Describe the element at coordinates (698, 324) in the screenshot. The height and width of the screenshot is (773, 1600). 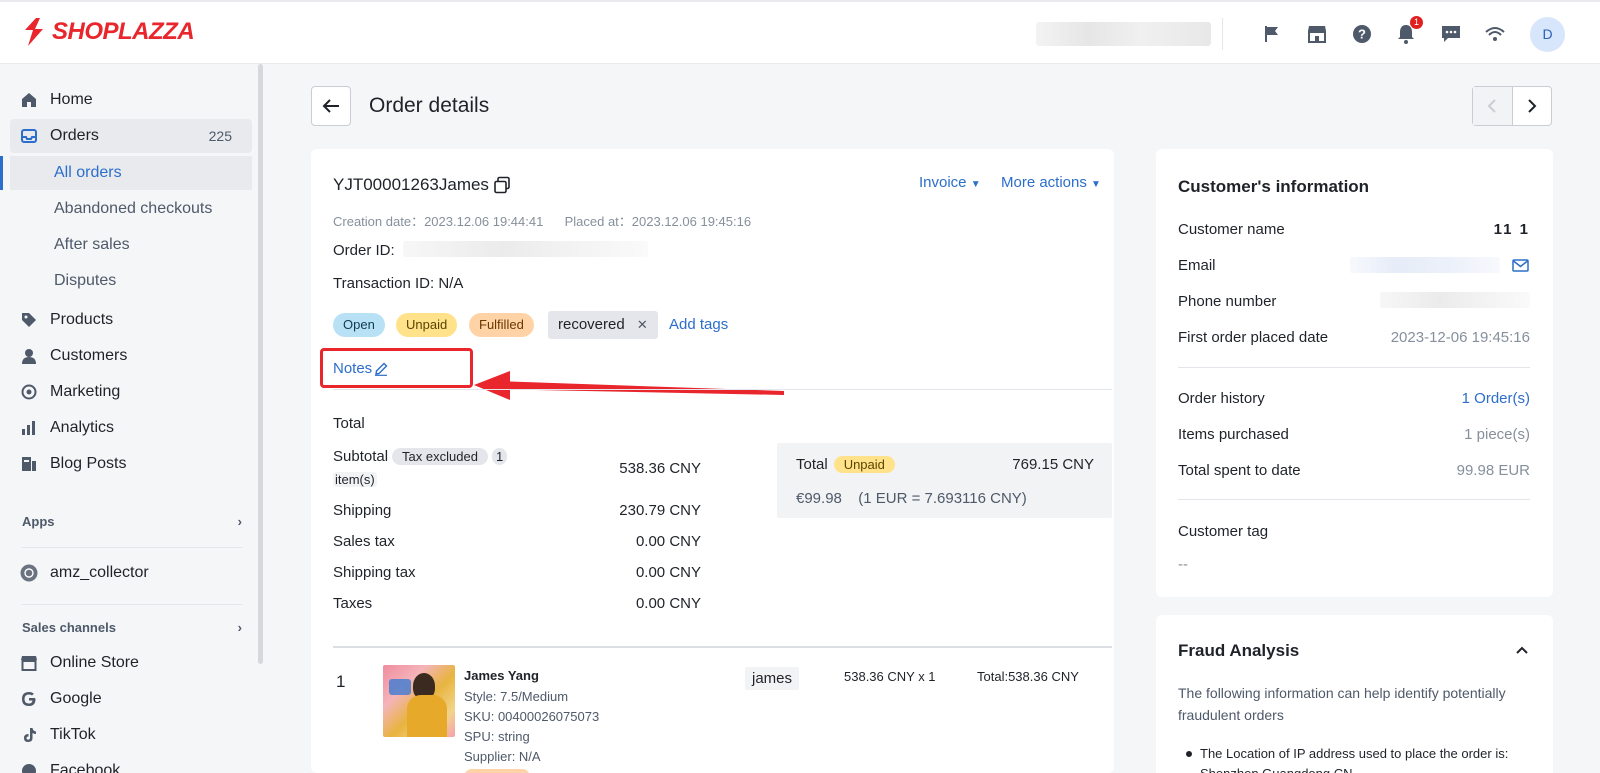
I see `add-tags-link: Add tags` at that location.